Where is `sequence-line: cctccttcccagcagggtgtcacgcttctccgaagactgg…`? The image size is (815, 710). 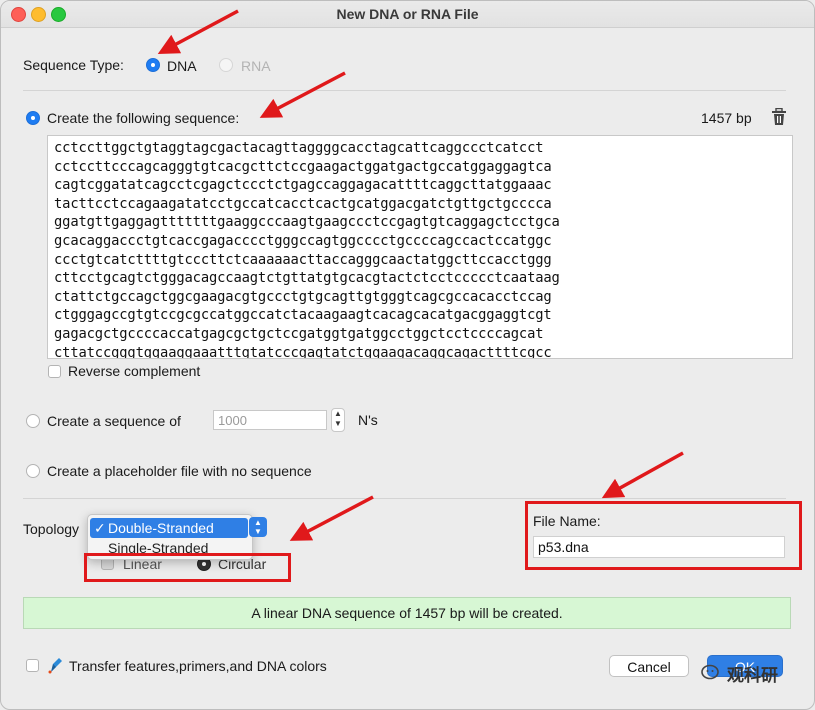 sequence-line: cctccttcccagcagggtgtcacgcttctccgaagactgg… is located at coordinates (303, 166).